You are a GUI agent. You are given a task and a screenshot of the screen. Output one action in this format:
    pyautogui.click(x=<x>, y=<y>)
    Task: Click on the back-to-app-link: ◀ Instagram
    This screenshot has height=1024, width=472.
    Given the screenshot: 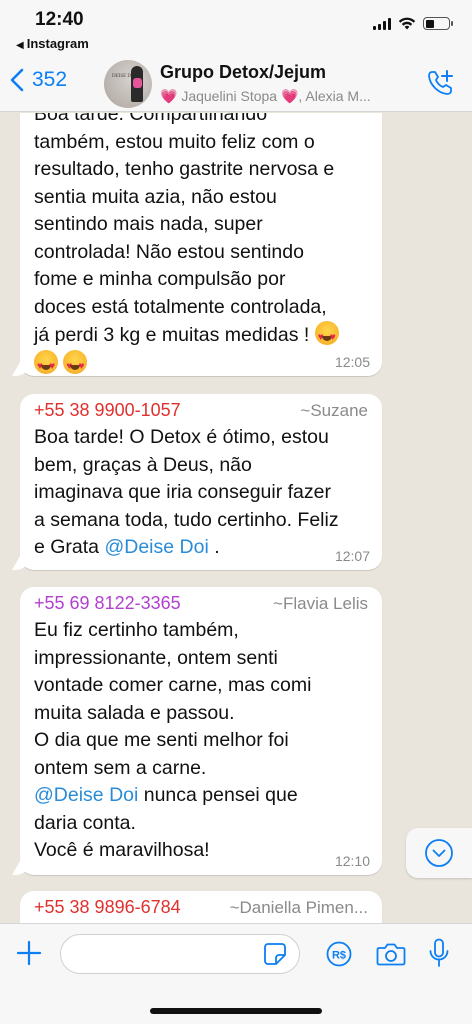 What is the action you would take?
    pyautogui.click(x=52, y=43)
    